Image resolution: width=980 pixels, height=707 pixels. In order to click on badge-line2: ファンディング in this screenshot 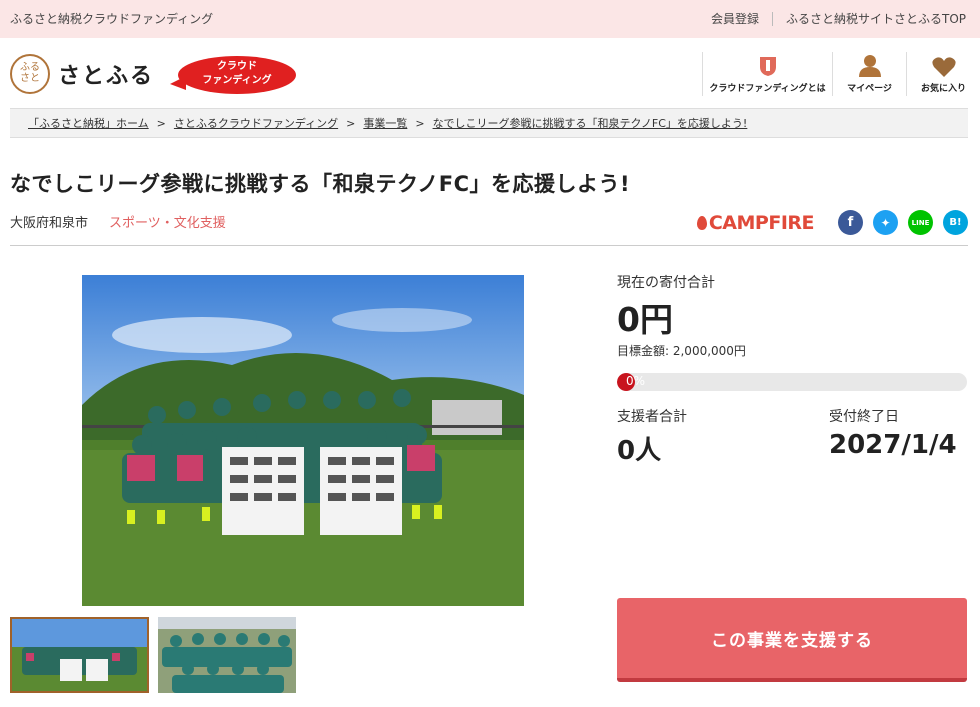, I will do `click(237, 80)`.